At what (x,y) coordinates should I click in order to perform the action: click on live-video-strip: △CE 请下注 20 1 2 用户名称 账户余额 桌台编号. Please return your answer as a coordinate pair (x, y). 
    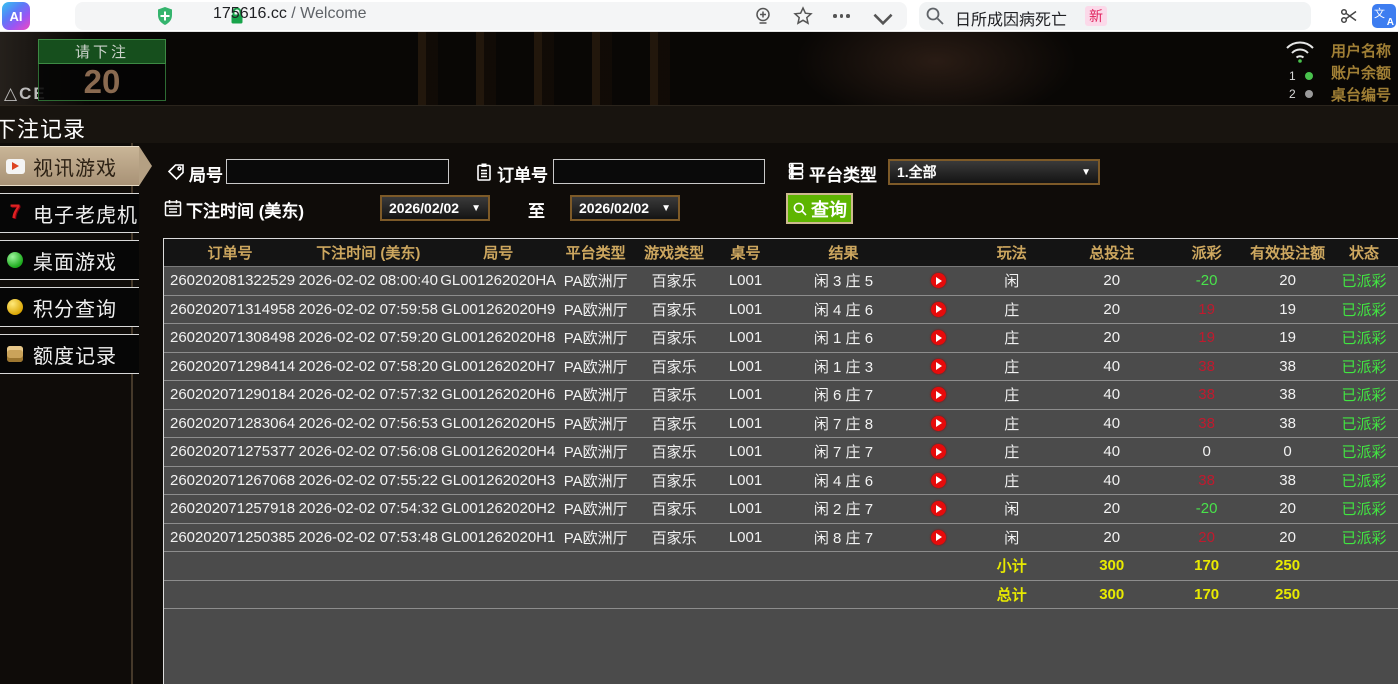
    Looking at the image, I should click on (699, 68).